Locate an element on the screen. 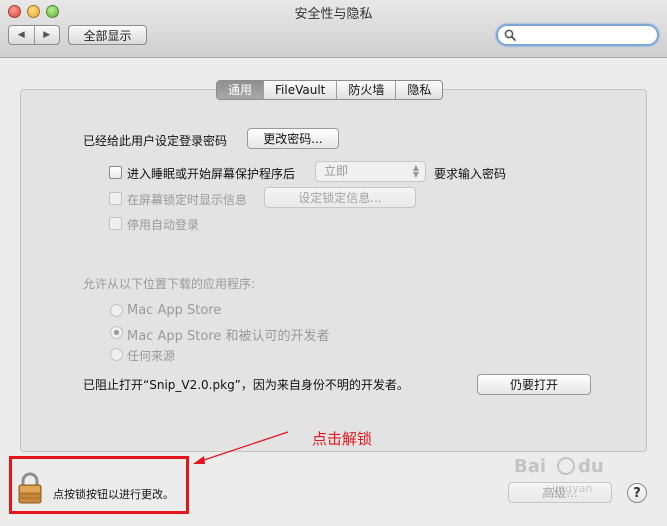  require-password-suffix: 要求输入密码 is located at coordinates (470, 174).